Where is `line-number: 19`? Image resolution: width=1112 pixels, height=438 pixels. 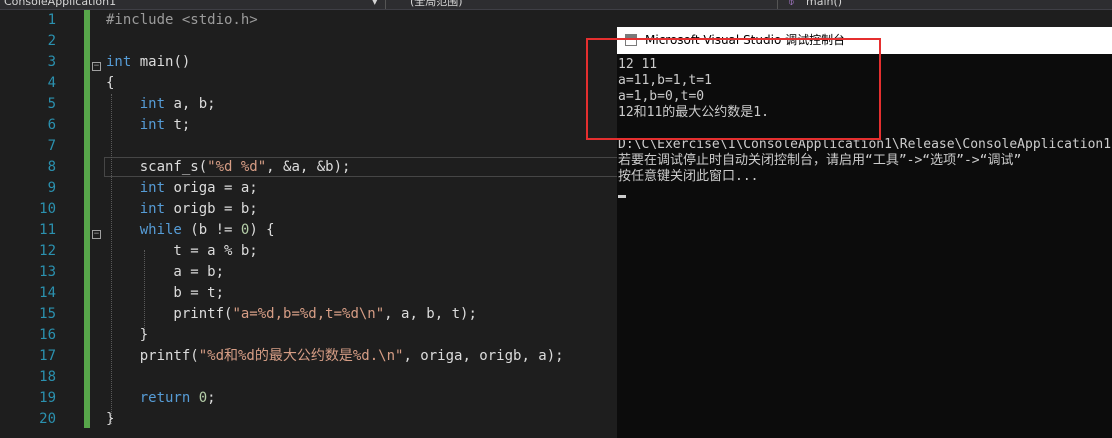 line-number: 19 is located at coordinates (47, 398).